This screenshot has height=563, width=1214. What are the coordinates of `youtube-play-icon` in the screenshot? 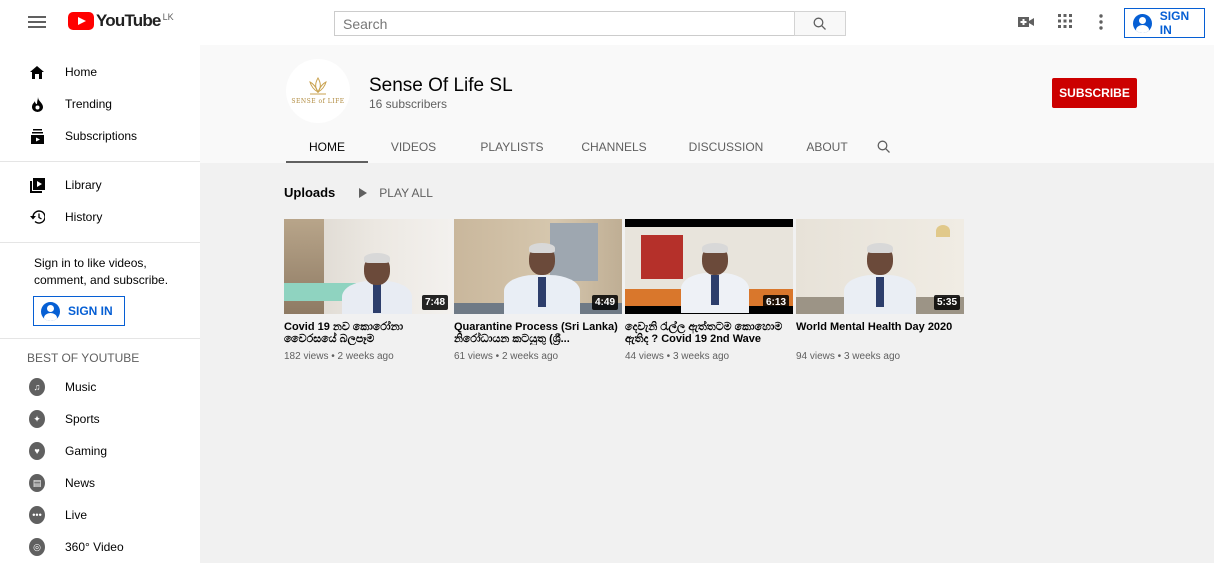 It's located at (81, 21).